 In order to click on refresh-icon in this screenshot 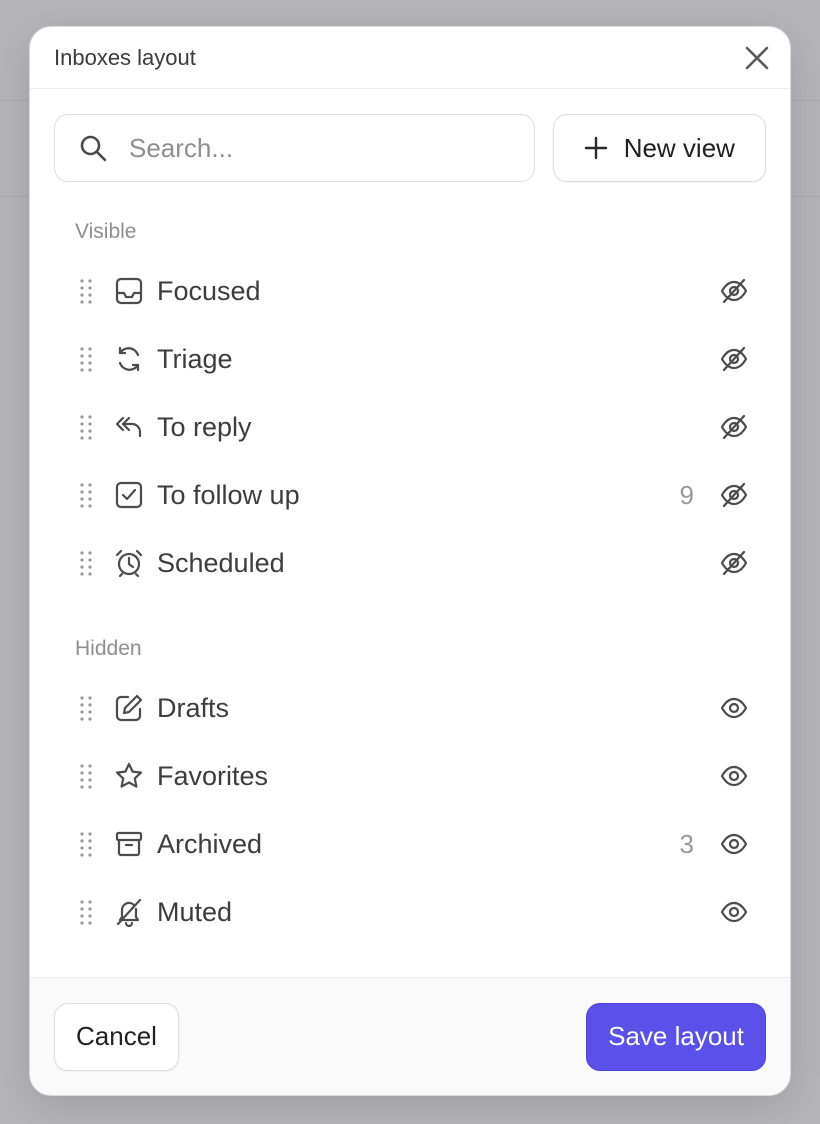, I will do `click(129, 359)`.